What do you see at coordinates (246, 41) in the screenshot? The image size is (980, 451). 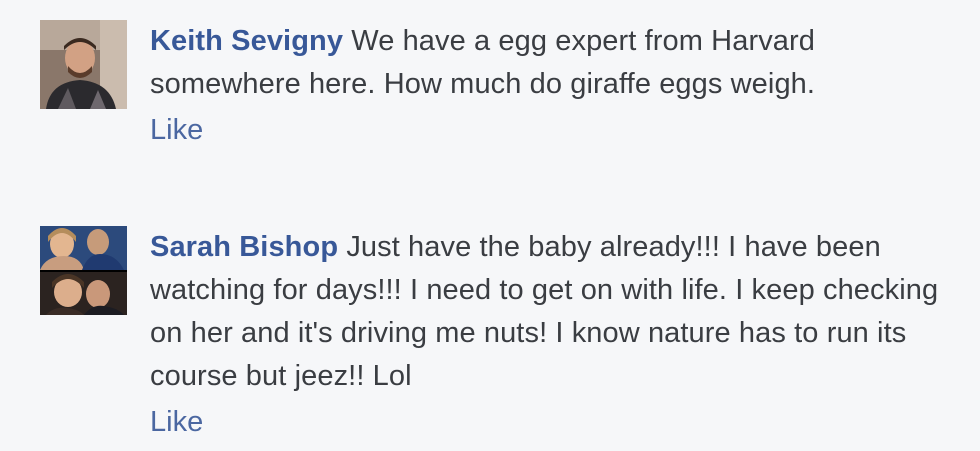 I see `comment-author-link: Keith Sevigny` at bounding box center [246, 41].